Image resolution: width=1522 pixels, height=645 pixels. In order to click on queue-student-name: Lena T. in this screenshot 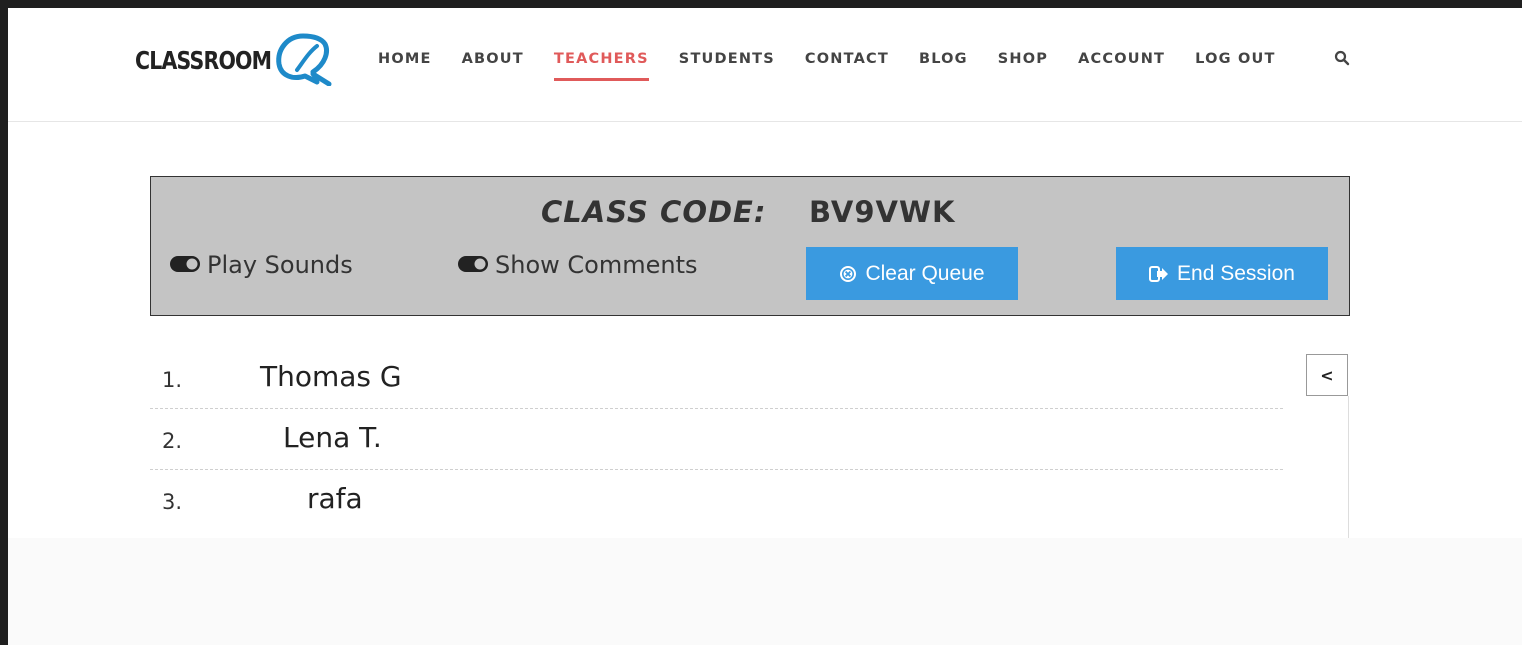, I will do `click(332, 437)`.